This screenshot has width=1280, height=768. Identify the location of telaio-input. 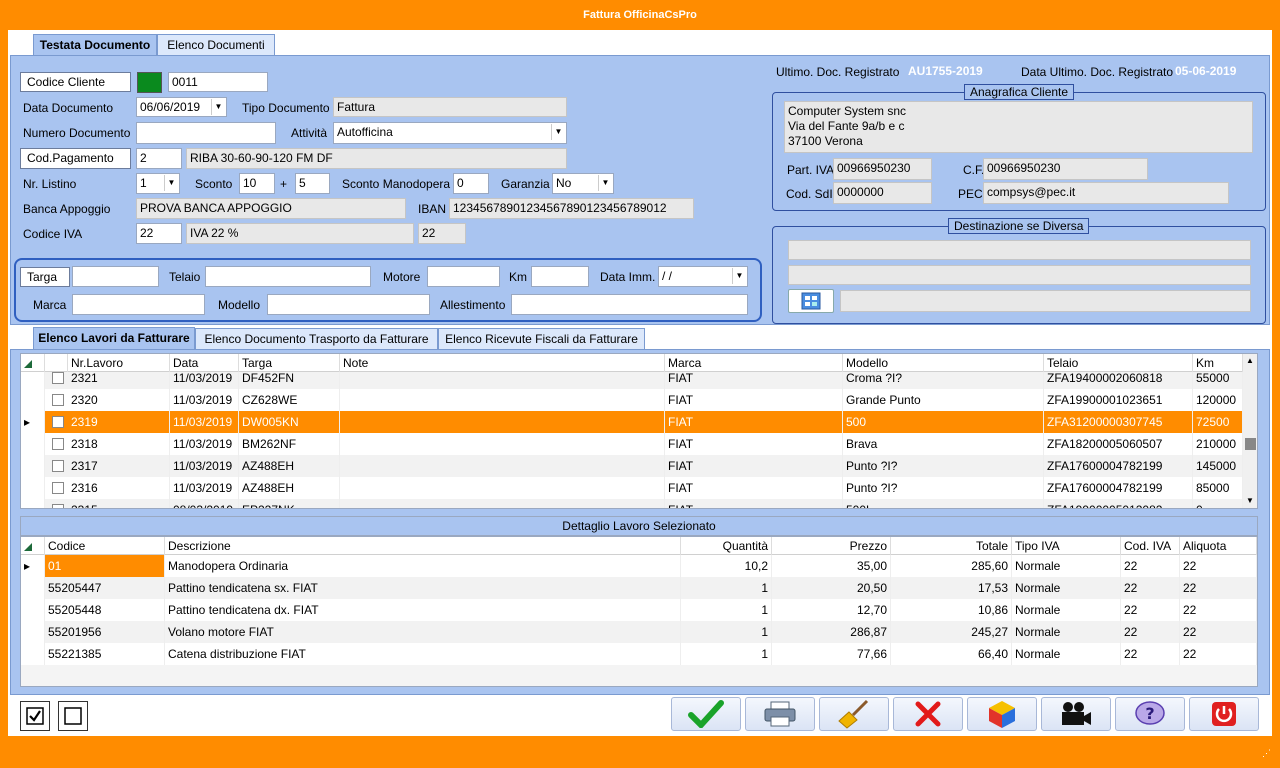
(288, 276).